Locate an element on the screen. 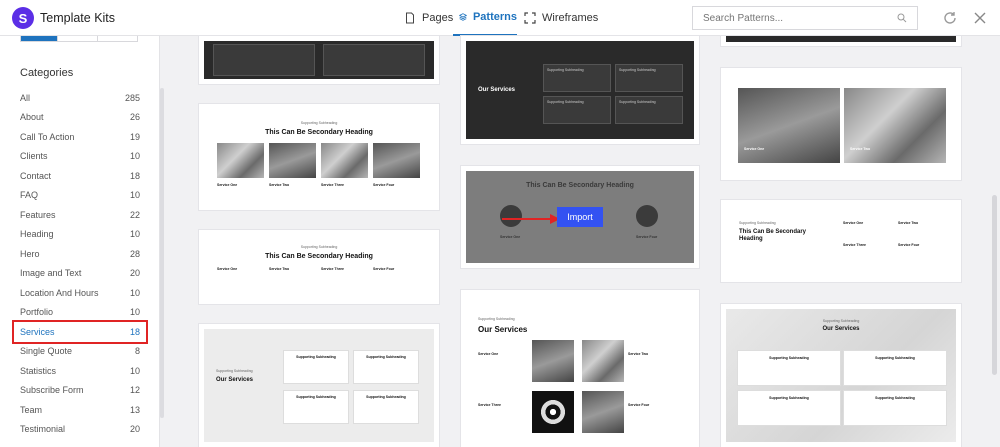 This screenshot has width=1000, height=447. search-box is located at coordinates (805, 18).